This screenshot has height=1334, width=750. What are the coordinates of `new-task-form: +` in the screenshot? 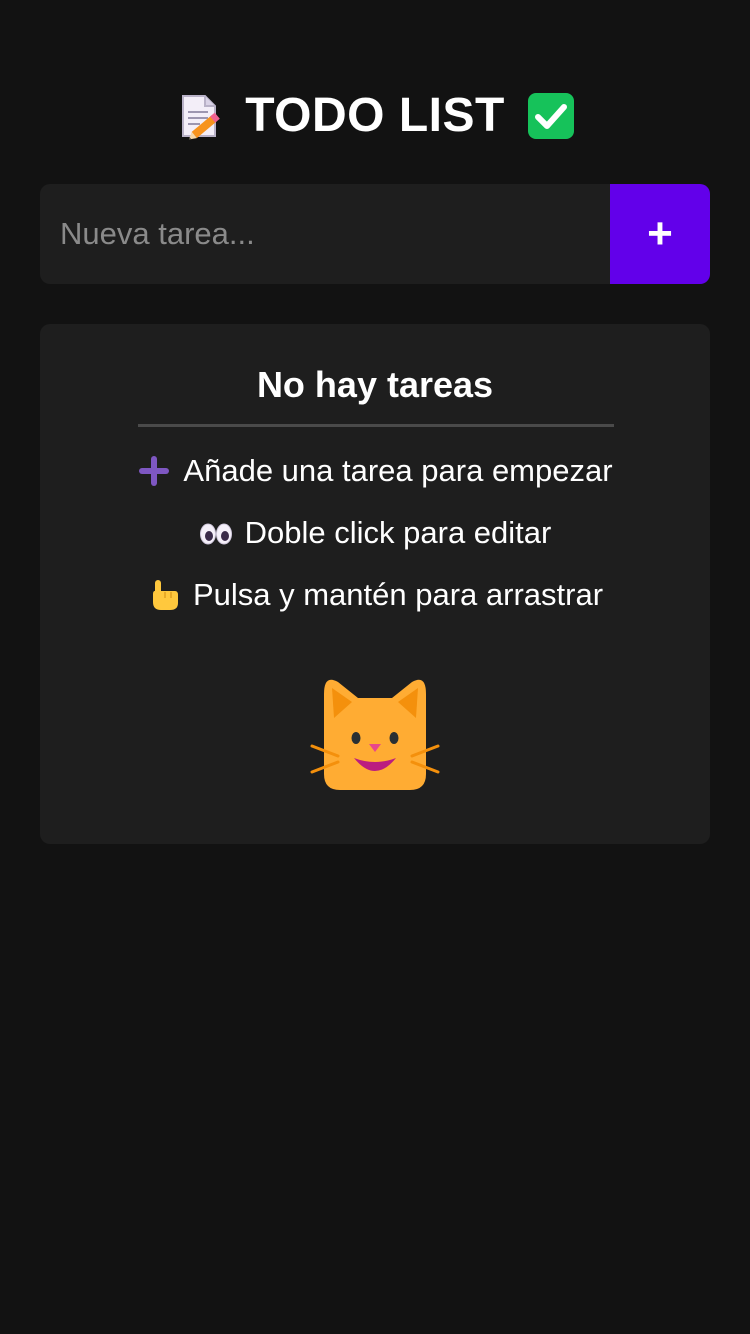 It's located at (375, 234).